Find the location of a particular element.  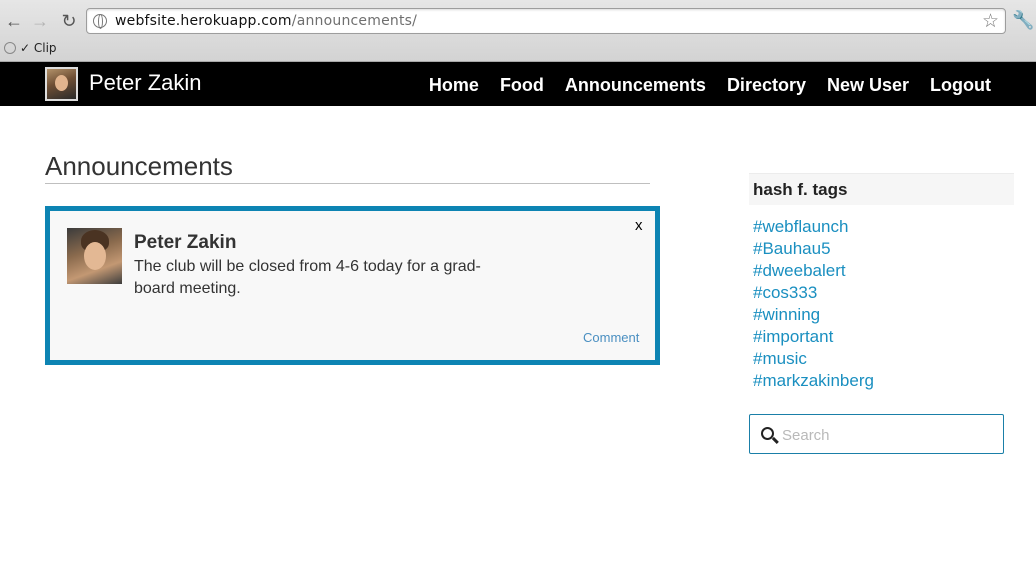

list-item: #markzakinberg is located at coordinates (813, 381).